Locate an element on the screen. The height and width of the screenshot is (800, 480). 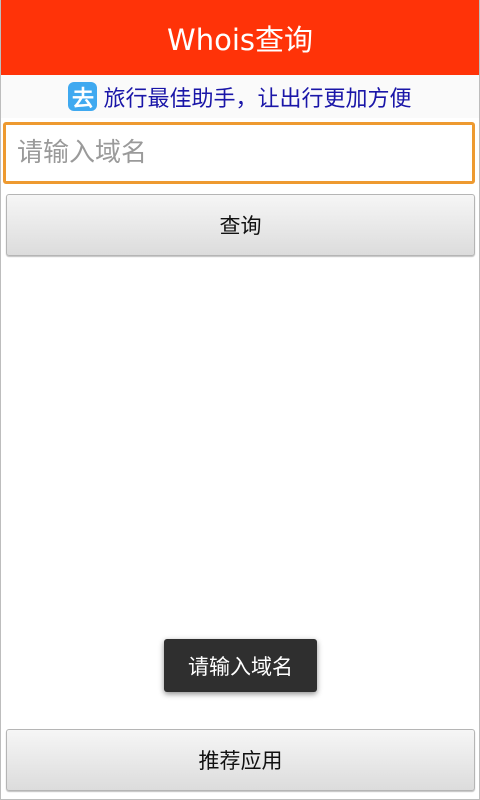
recommend-apps-button: 推荐应用 is located at coordinates (240, 760).